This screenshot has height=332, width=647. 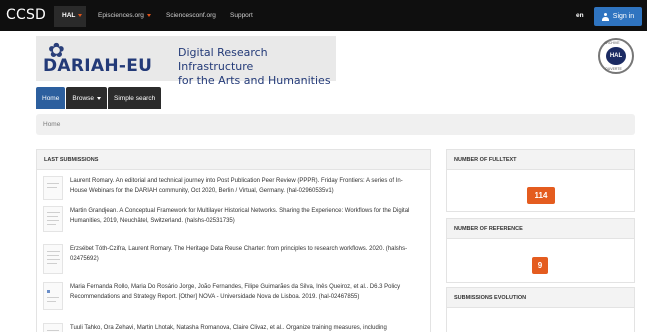 I want to click on nav-episciences: Episciences.org, so click(x=124, y=15).